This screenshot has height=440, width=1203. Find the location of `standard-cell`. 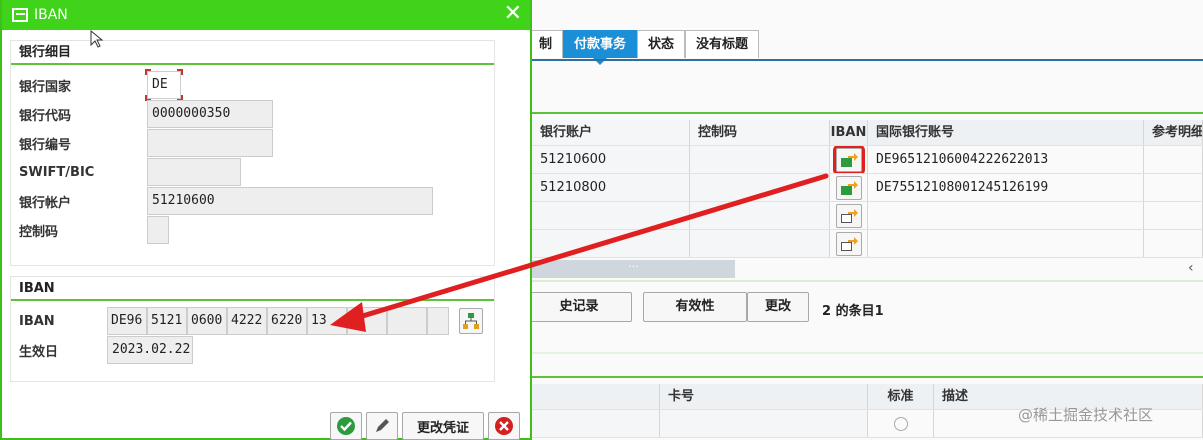

standard-cell is located at coordinates (901, 423).